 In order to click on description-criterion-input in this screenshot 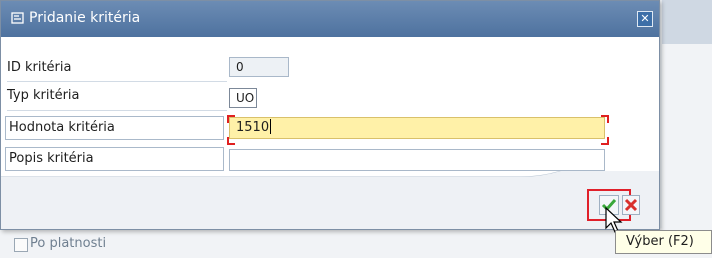, I will do `click(417, 160)`.